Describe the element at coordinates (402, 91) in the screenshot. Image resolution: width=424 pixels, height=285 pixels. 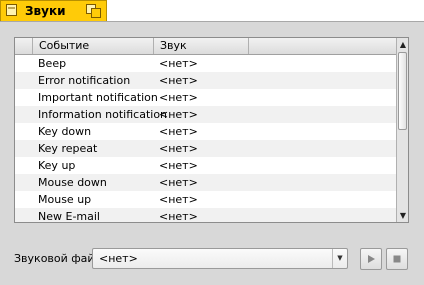
I see `scroll-thumb` at that location.